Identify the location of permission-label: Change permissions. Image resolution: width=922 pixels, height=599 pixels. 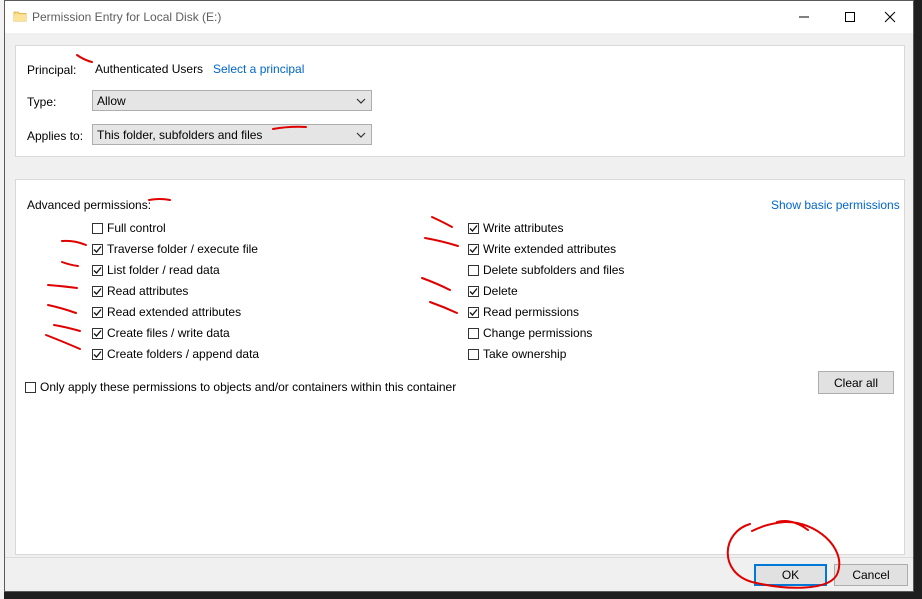
(538, 333).